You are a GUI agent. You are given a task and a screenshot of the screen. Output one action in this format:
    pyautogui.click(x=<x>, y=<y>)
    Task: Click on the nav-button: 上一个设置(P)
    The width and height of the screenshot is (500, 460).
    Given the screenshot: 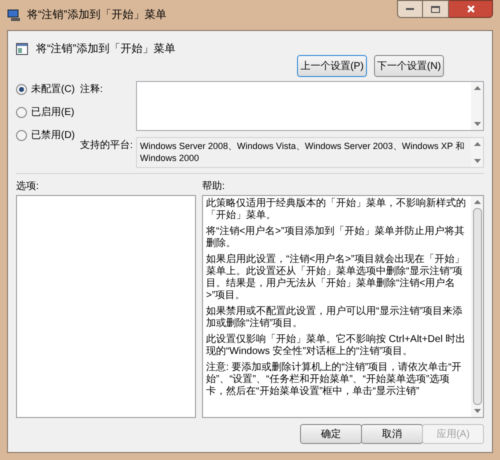 What is the action you would take?
    pyautogui.click(x=332, y=66)
    